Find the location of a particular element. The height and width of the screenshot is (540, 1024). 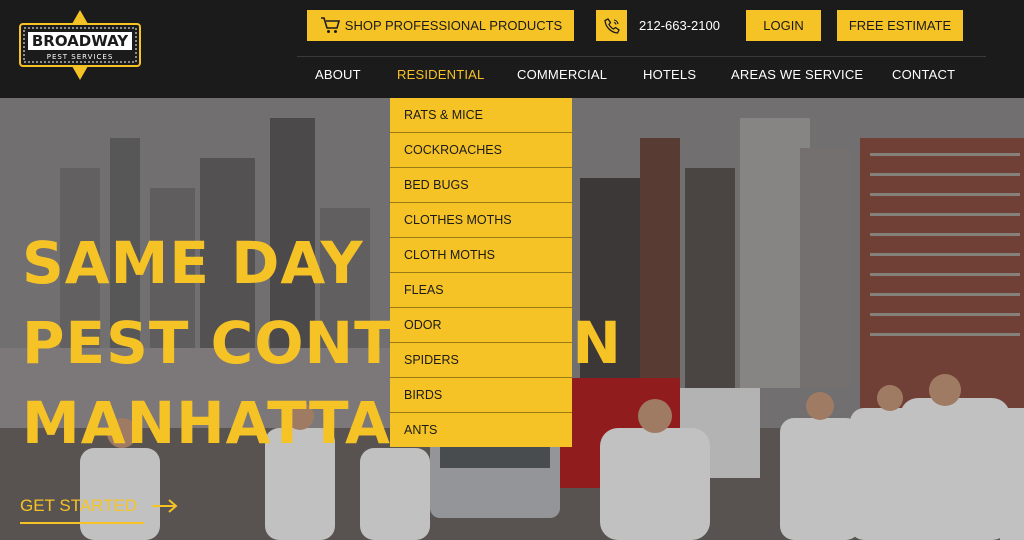

dropdown-item-ants: ANTS is located at coordinates (481, 430).